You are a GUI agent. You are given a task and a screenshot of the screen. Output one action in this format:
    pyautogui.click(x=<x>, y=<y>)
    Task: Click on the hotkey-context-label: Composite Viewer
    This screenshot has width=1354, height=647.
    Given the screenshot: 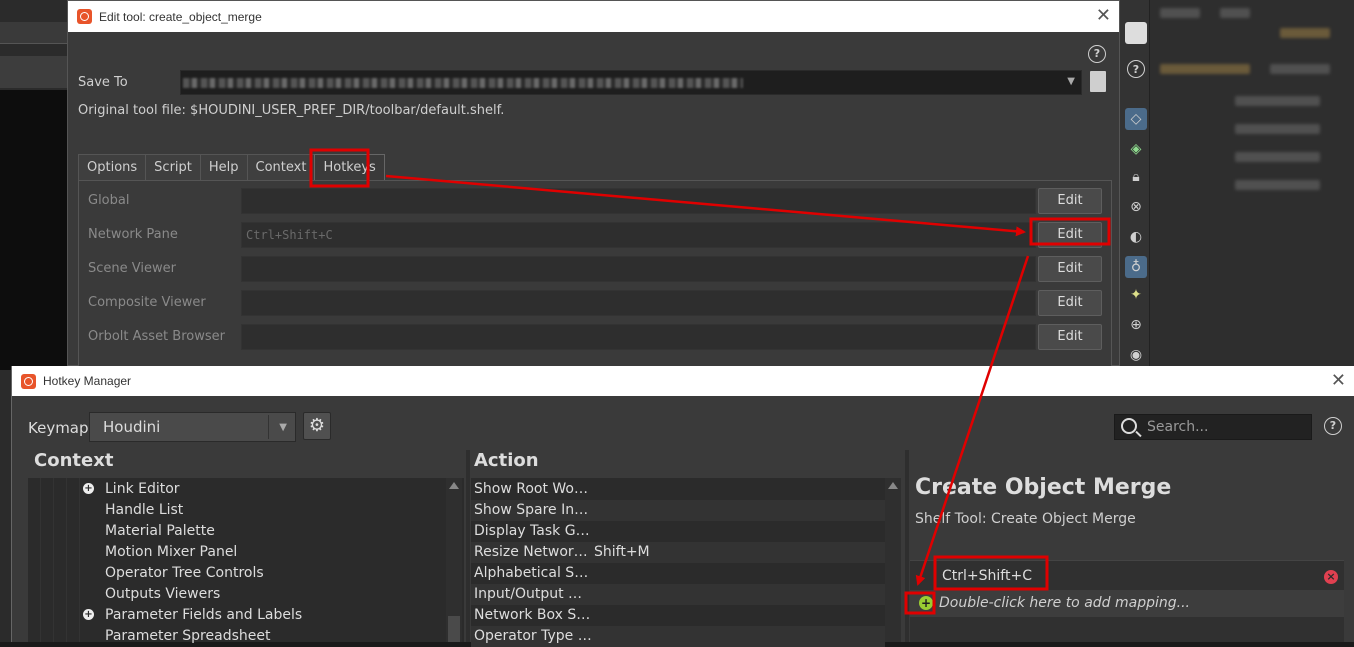 What is the action you would take?
    pyautogui.click(x=147, y=302)
    